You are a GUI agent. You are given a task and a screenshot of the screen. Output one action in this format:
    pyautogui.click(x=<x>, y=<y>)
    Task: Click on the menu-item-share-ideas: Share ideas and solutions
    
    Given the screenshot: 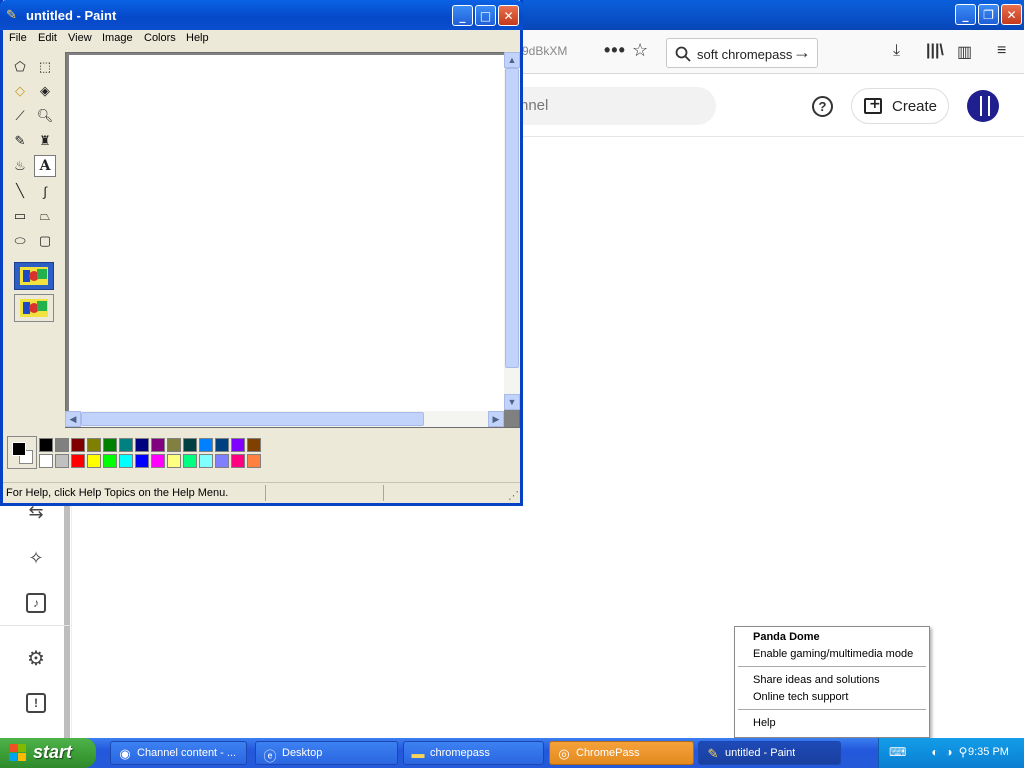 What is the action you would take?
    pyautogui.click(x=816, y=680)
    